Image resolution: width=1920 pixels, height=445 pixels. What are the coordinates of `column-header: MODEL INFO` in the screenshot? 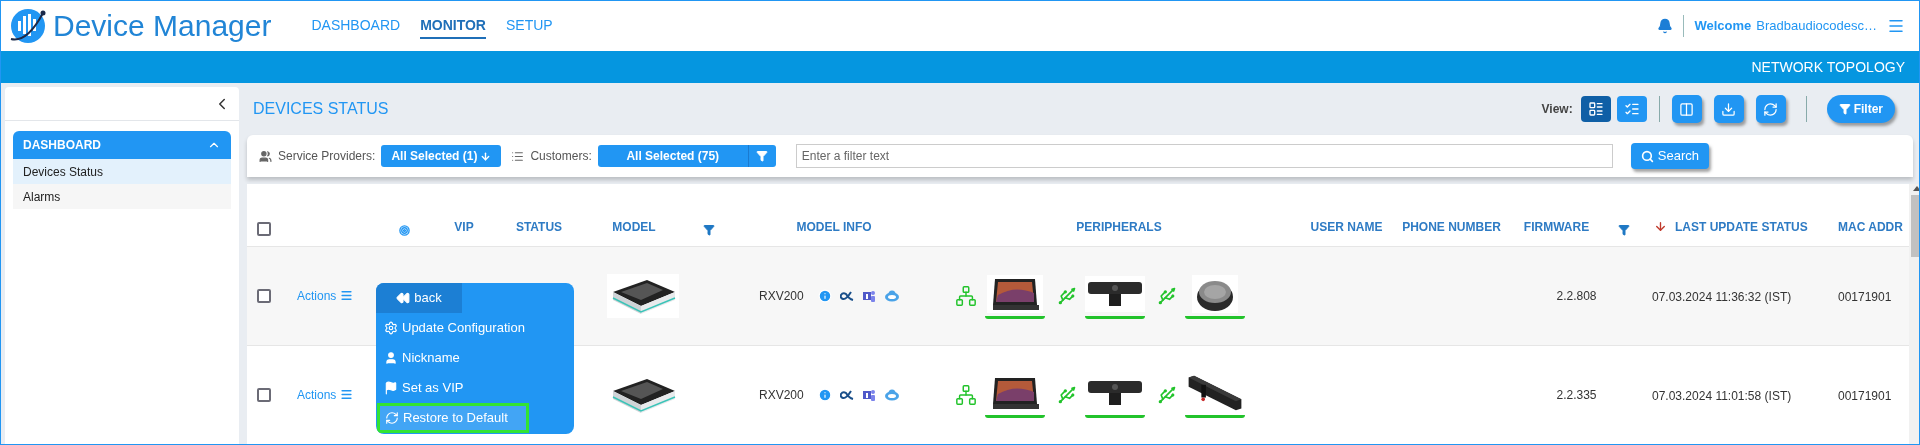 It's located at (834, 226).